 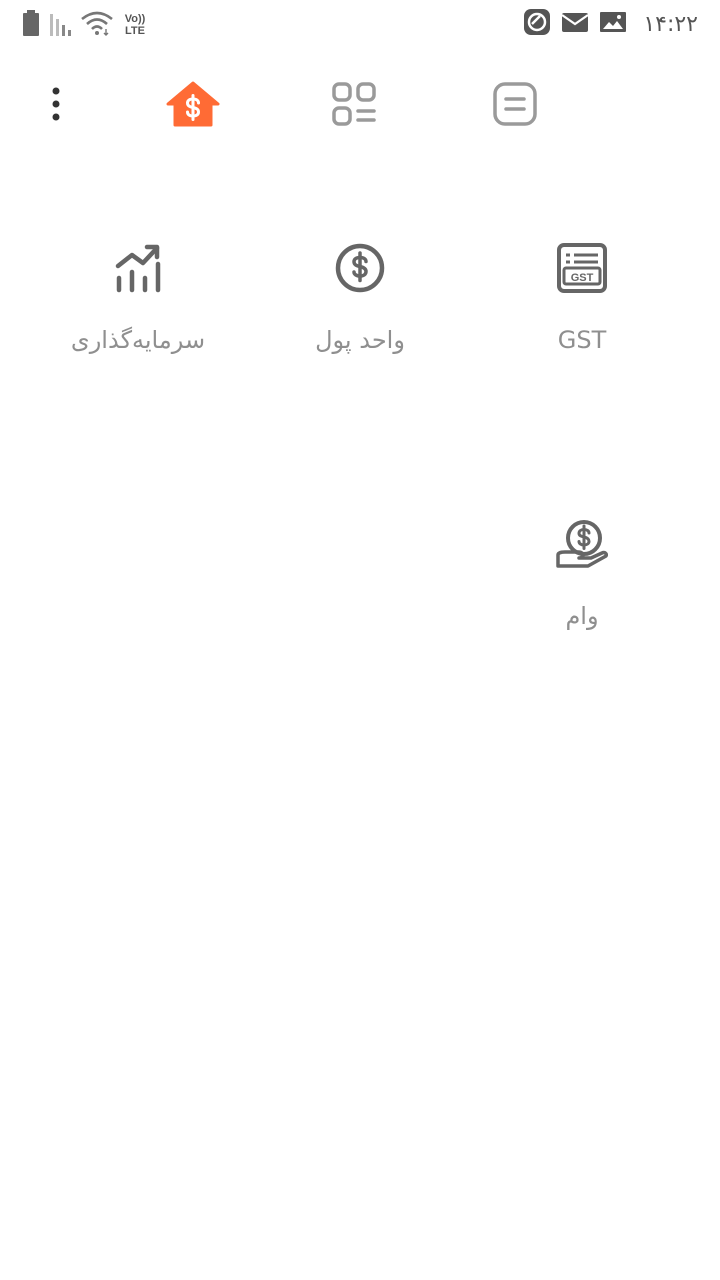 What do you see at coordinates (575, 24) in the screenshot?
I see `mail-icon` at bounding box center [575, 24].